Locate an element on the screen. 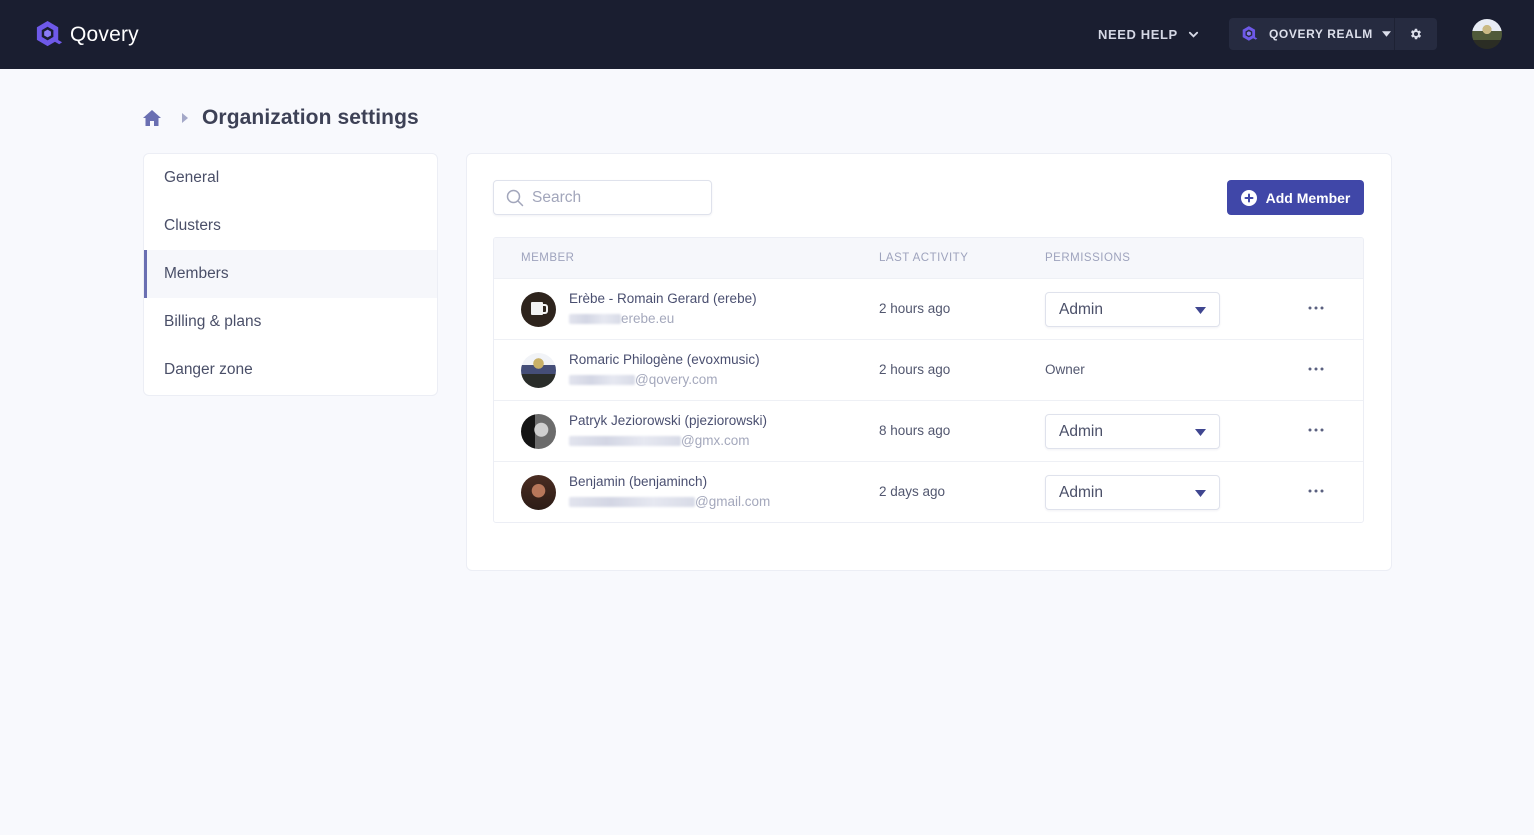 The height and width of the screenshot is (835, 1534). permission-value: Owner is located at coordinates (1065, 369).